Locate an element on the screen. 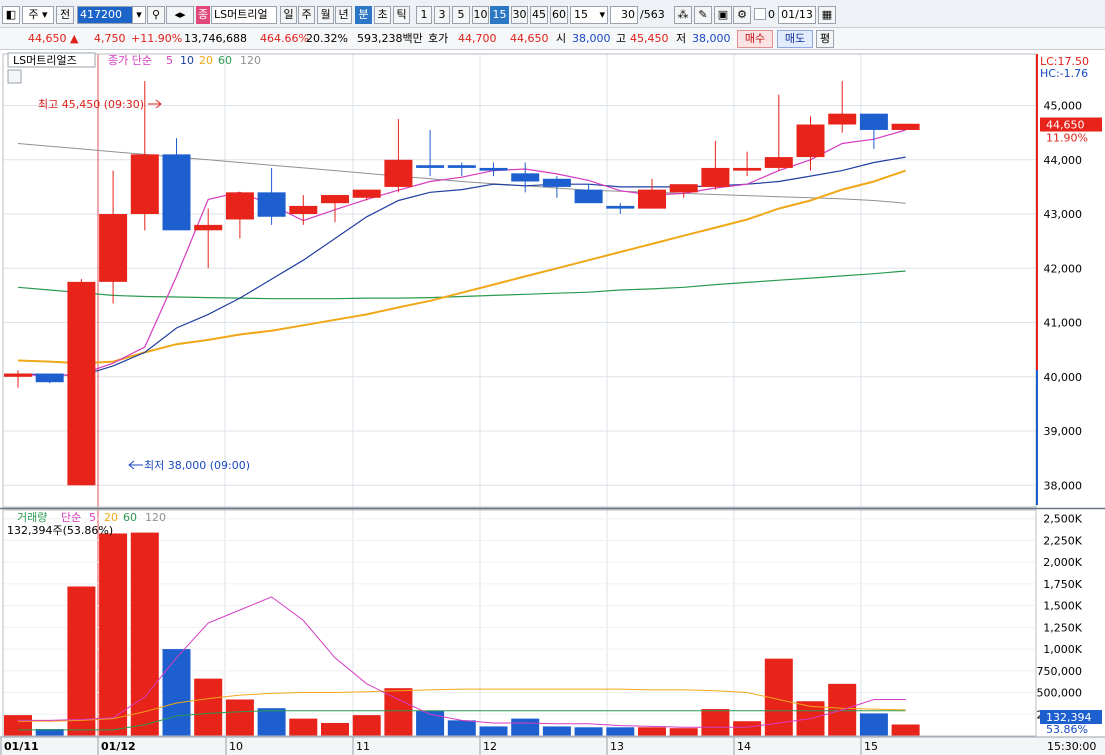 This screenshot has width=1105, height=755. interval-button-0: 1 is located at coordinates (424, 15).